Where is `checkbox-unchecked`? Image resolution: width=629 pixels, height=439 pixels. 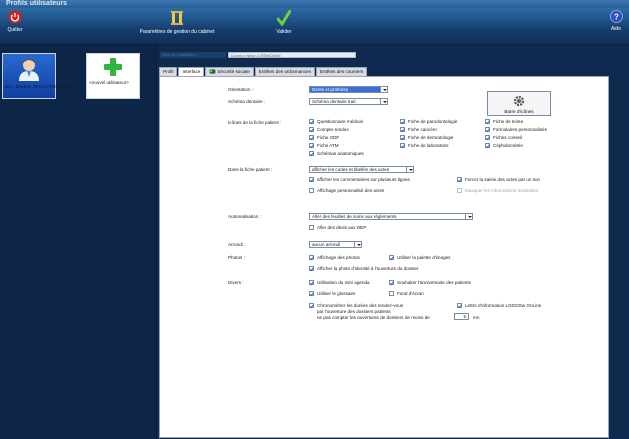 checkbox-unchecked is located at coordinates (311, 227).